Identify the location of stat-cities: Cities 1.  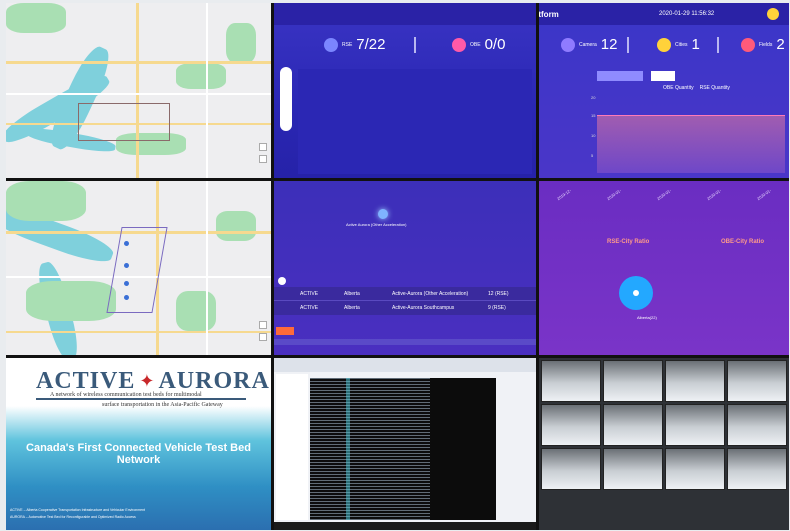
(678, 44).